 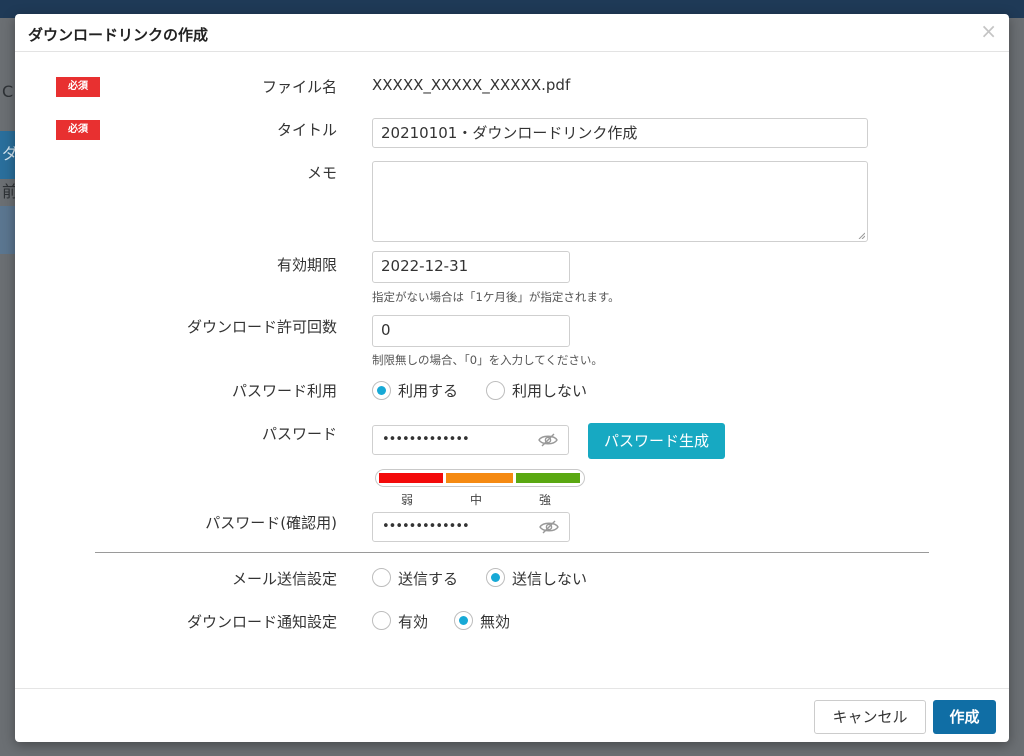 I want to click on password-input: •••••••••••••, so click(x=470, y=440).